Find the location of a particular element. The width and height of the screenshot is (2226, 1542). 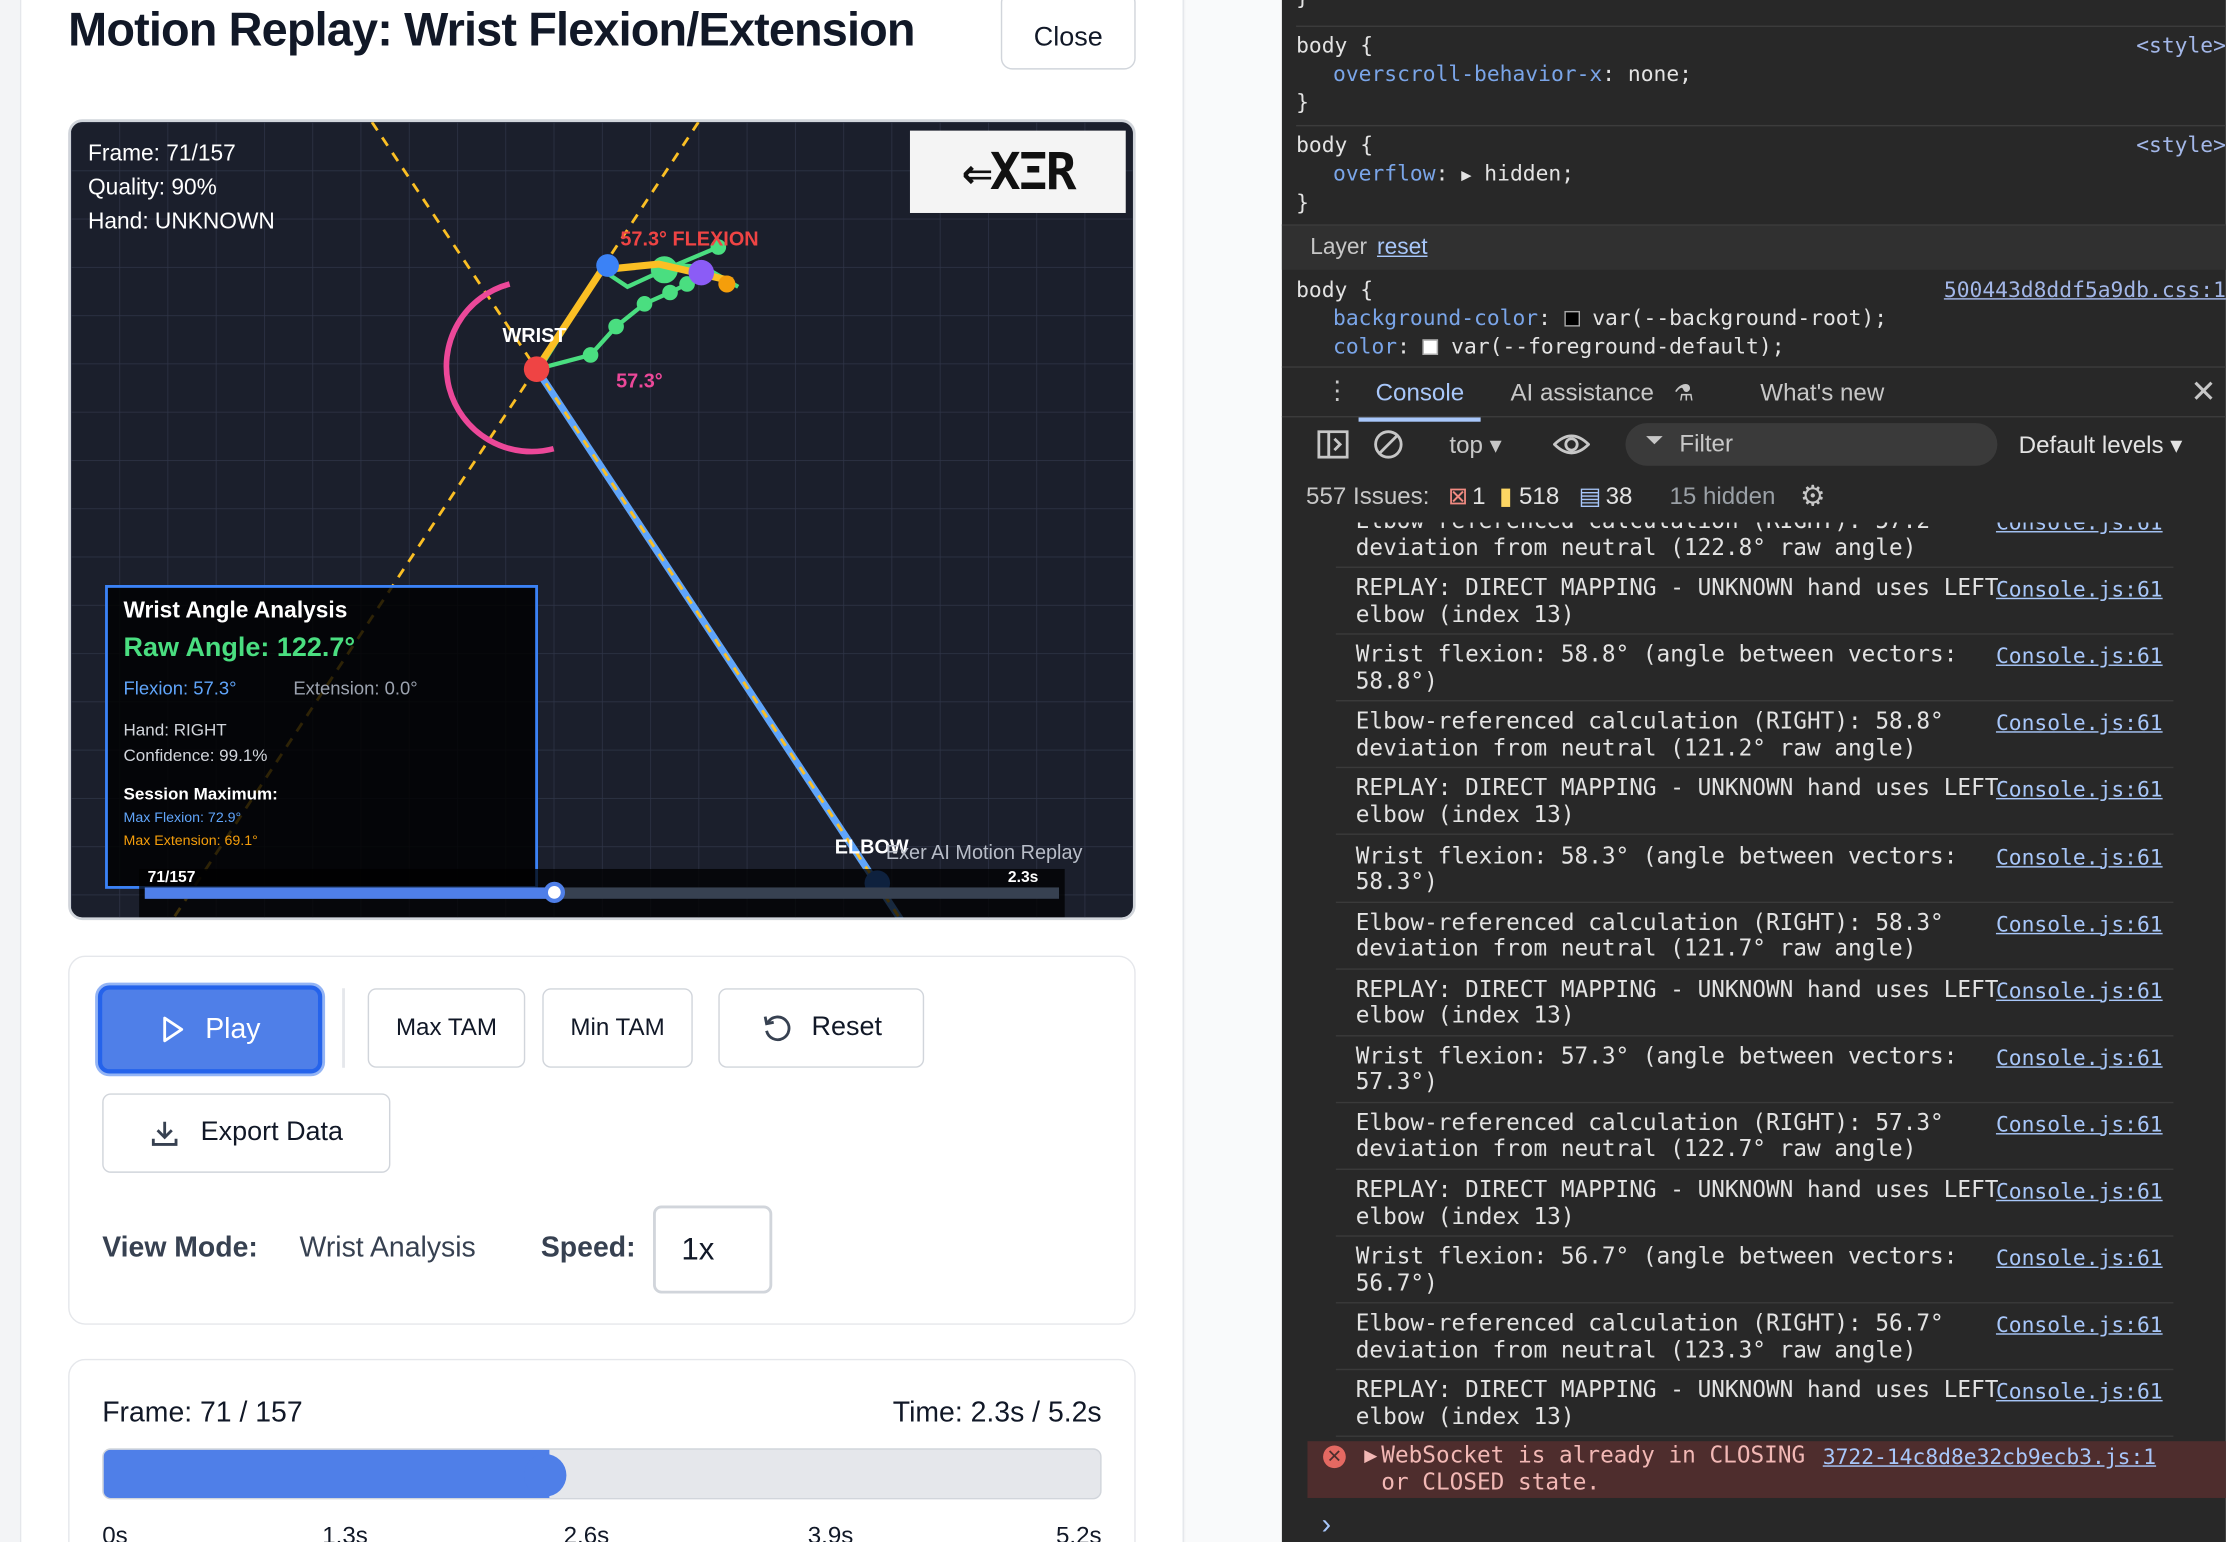

export-data-button: Export Data is located at coordinates (246, 1133).